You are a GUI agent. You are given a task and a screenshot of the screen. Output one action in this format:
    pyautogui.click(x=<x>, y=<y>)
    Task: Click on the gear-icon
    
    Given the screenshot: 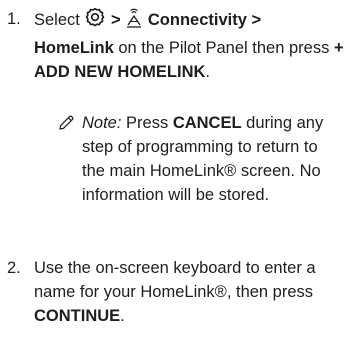 What is the action you would take?
    pyautogui.click(x=95, y=21)
    